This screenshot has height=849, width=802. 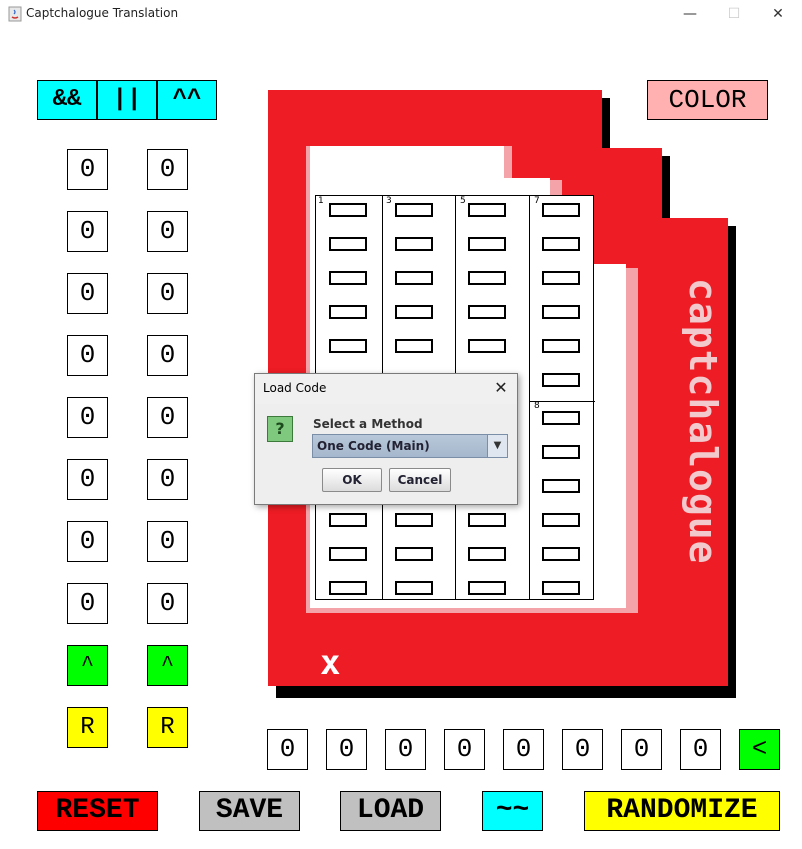 What do you see at coordinates (420, 480) in the screenshot?
I see `cancel-button: Cancel` at bounding box center [420, 480].